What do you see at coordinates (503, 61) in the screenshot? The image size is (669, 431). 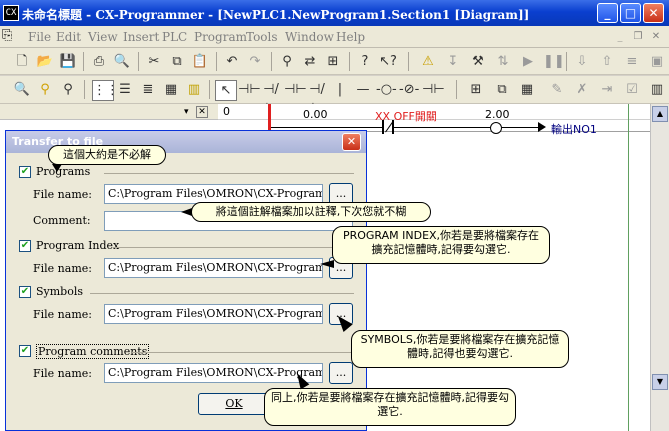 I see `online-icon: ⇅` at bounding box center [503, 61].